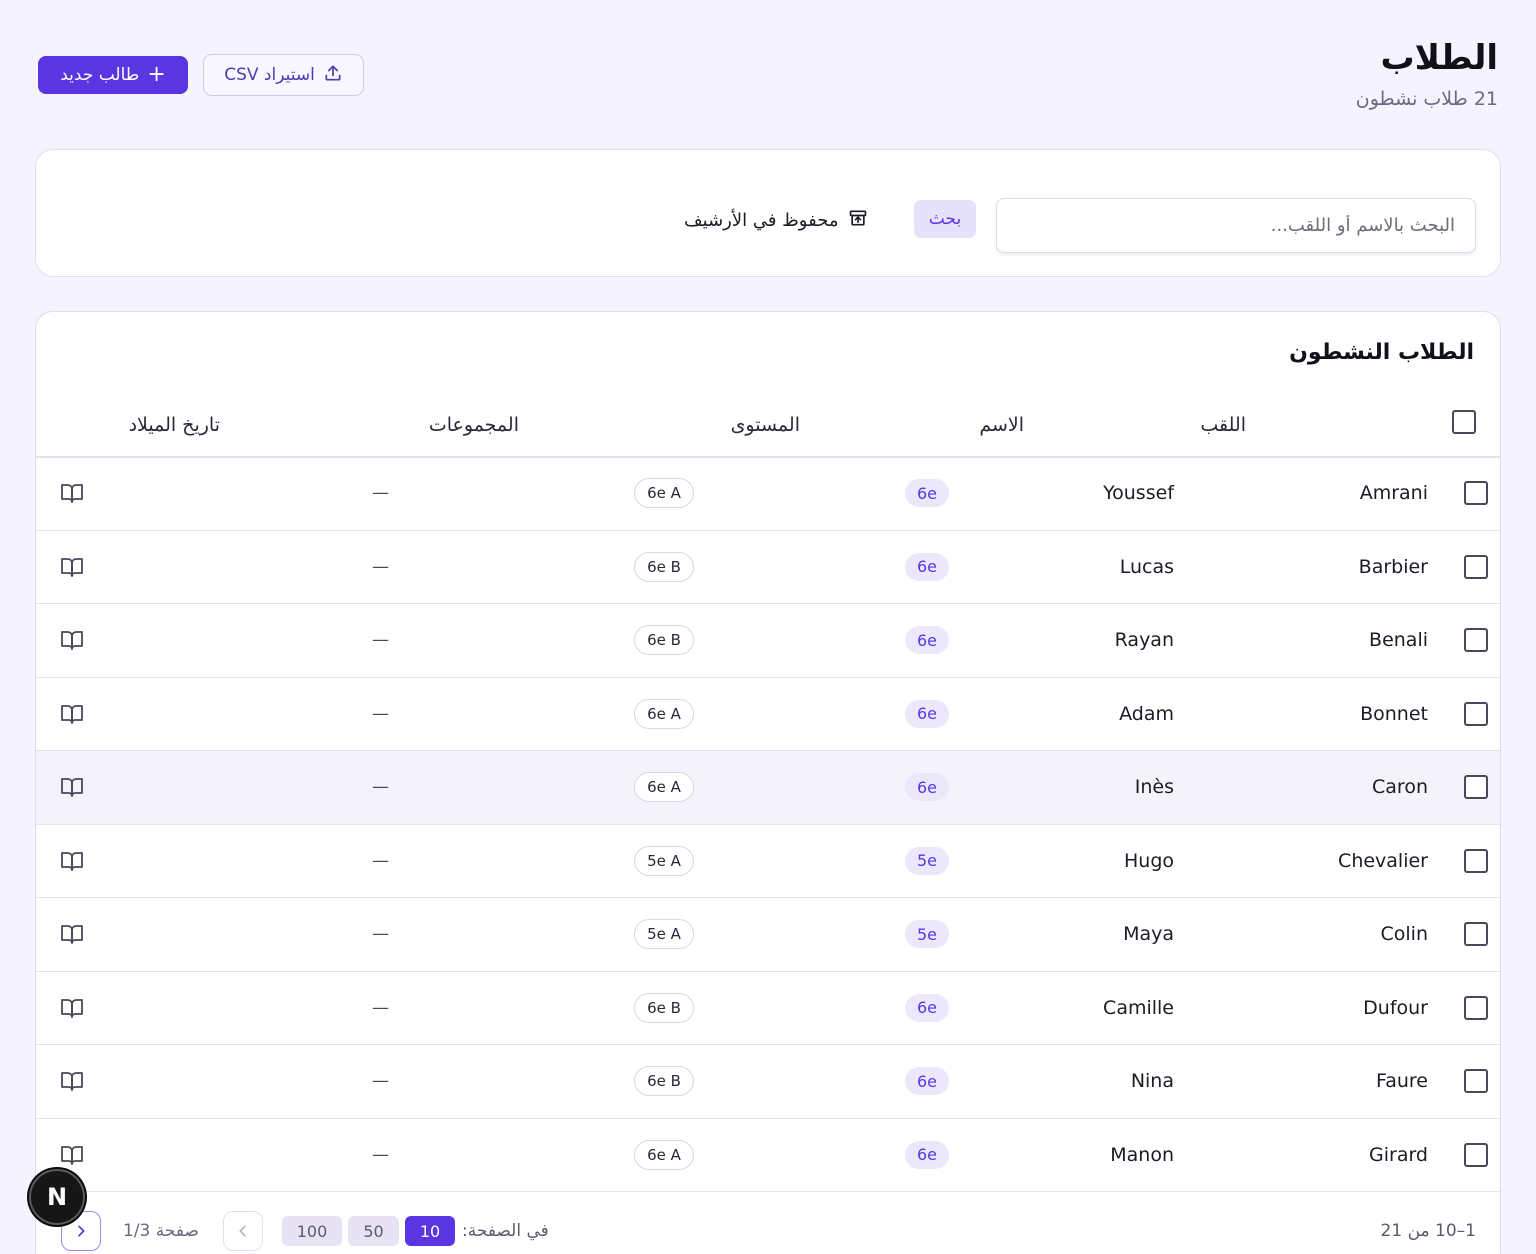 This screenshot has width=1536, height=1254. I want to click on column-header-first-name: الاسم, so click(1001, 425).